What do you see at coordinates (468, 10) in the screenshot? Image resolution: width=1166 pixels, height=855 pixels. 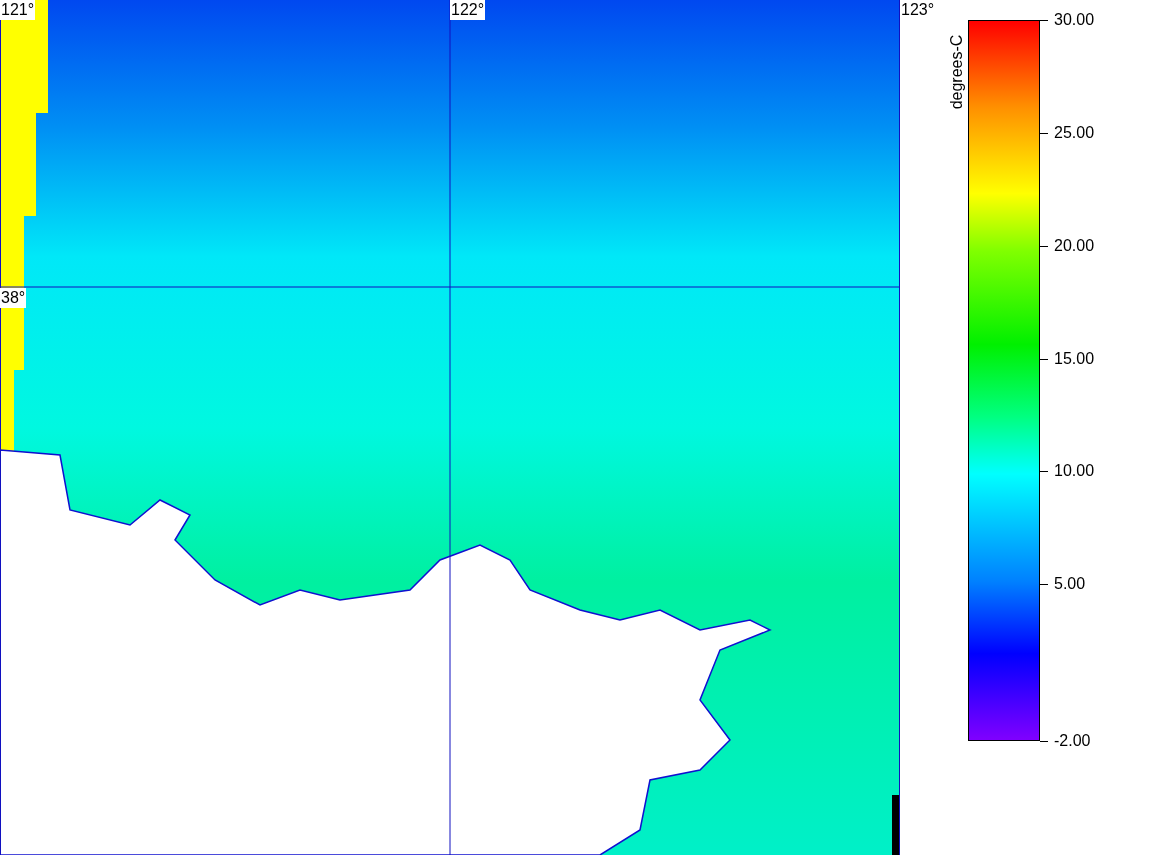 I see `longitude-label: 122°` at bounding box center [468, 10].